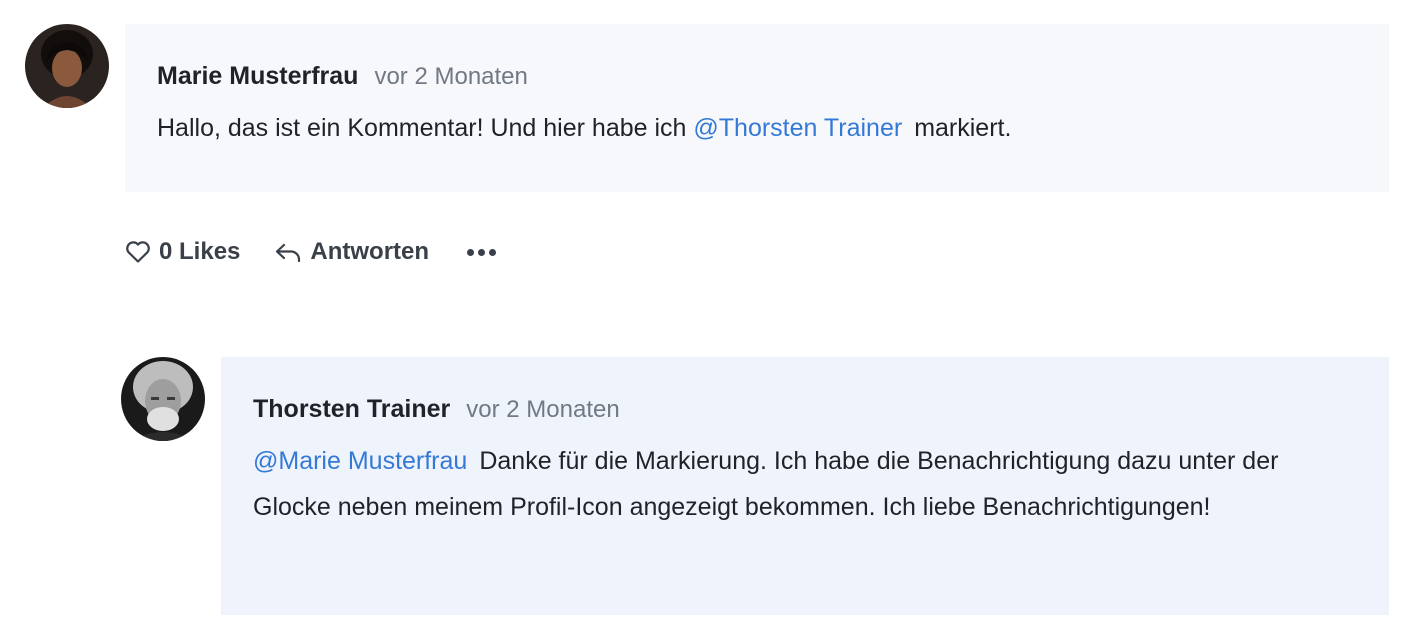 The height and width of the screenshot is (644, 1420). I want to click on avatar-marie-musterfrau, so click(67, 66).